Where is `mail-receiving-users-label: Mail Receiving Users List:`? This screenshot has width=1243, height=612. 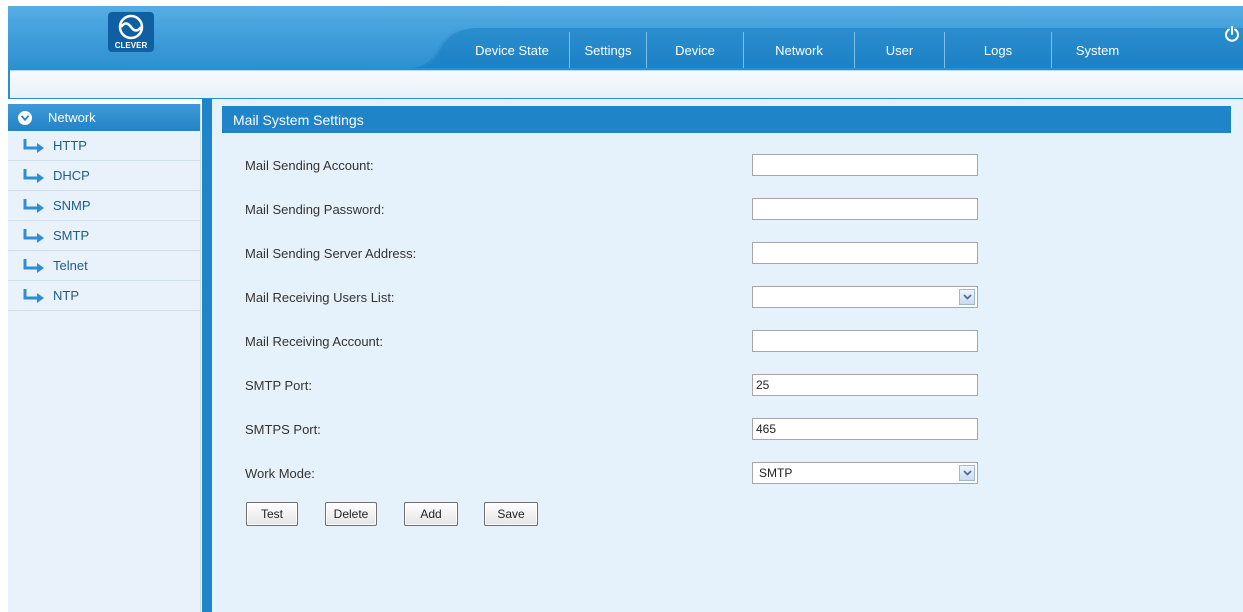
mail-receiving-users-label: Mail Receiving Users List: is located at coordinates (320, 297).